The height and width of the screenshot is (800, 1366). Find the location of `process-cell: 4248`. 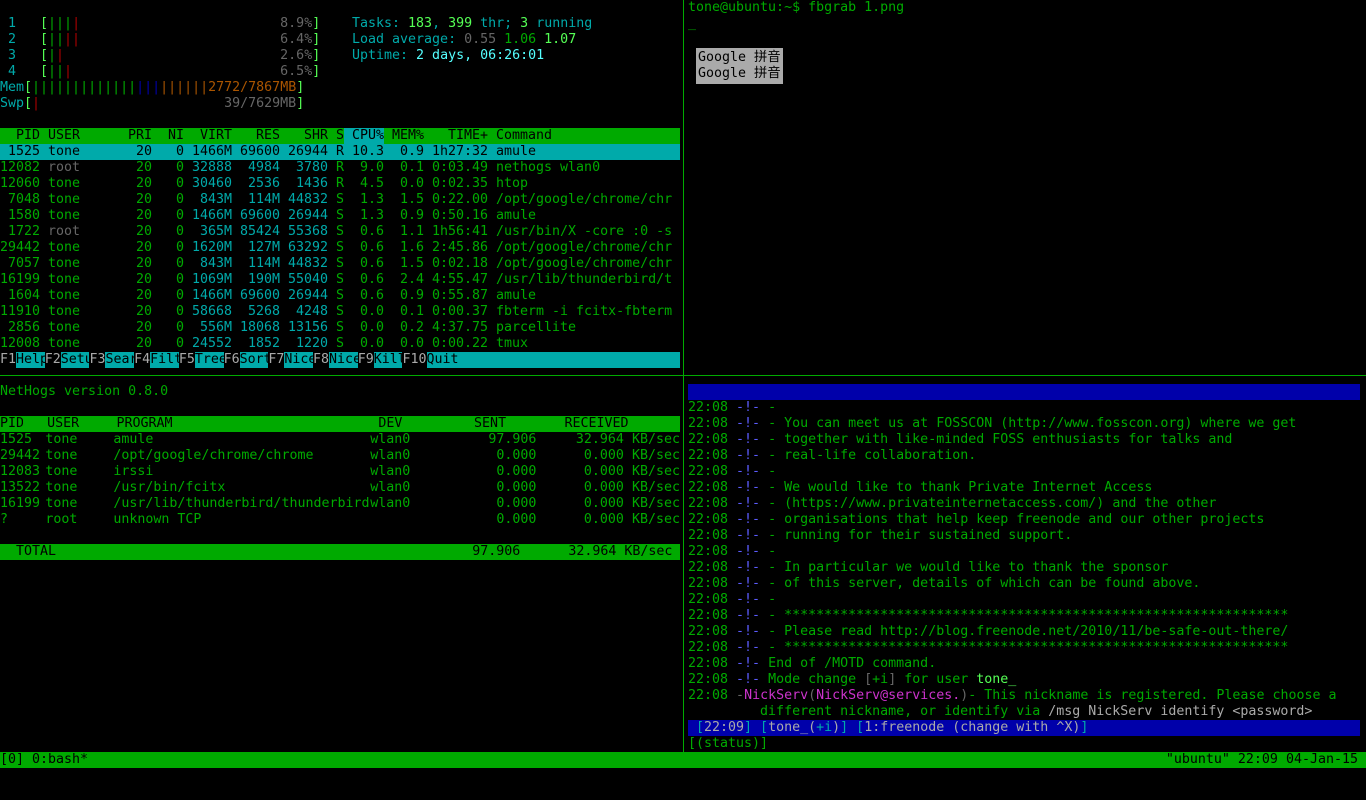

process-cell: 4248 is located at coordinates (312, 311).